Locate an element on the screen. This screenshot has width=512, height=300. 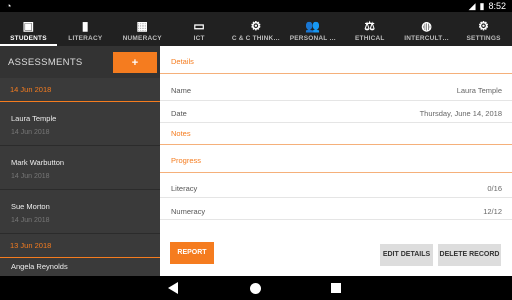
sidebar-header: ASSESSMENTS + is located at coordinates (80, 62).